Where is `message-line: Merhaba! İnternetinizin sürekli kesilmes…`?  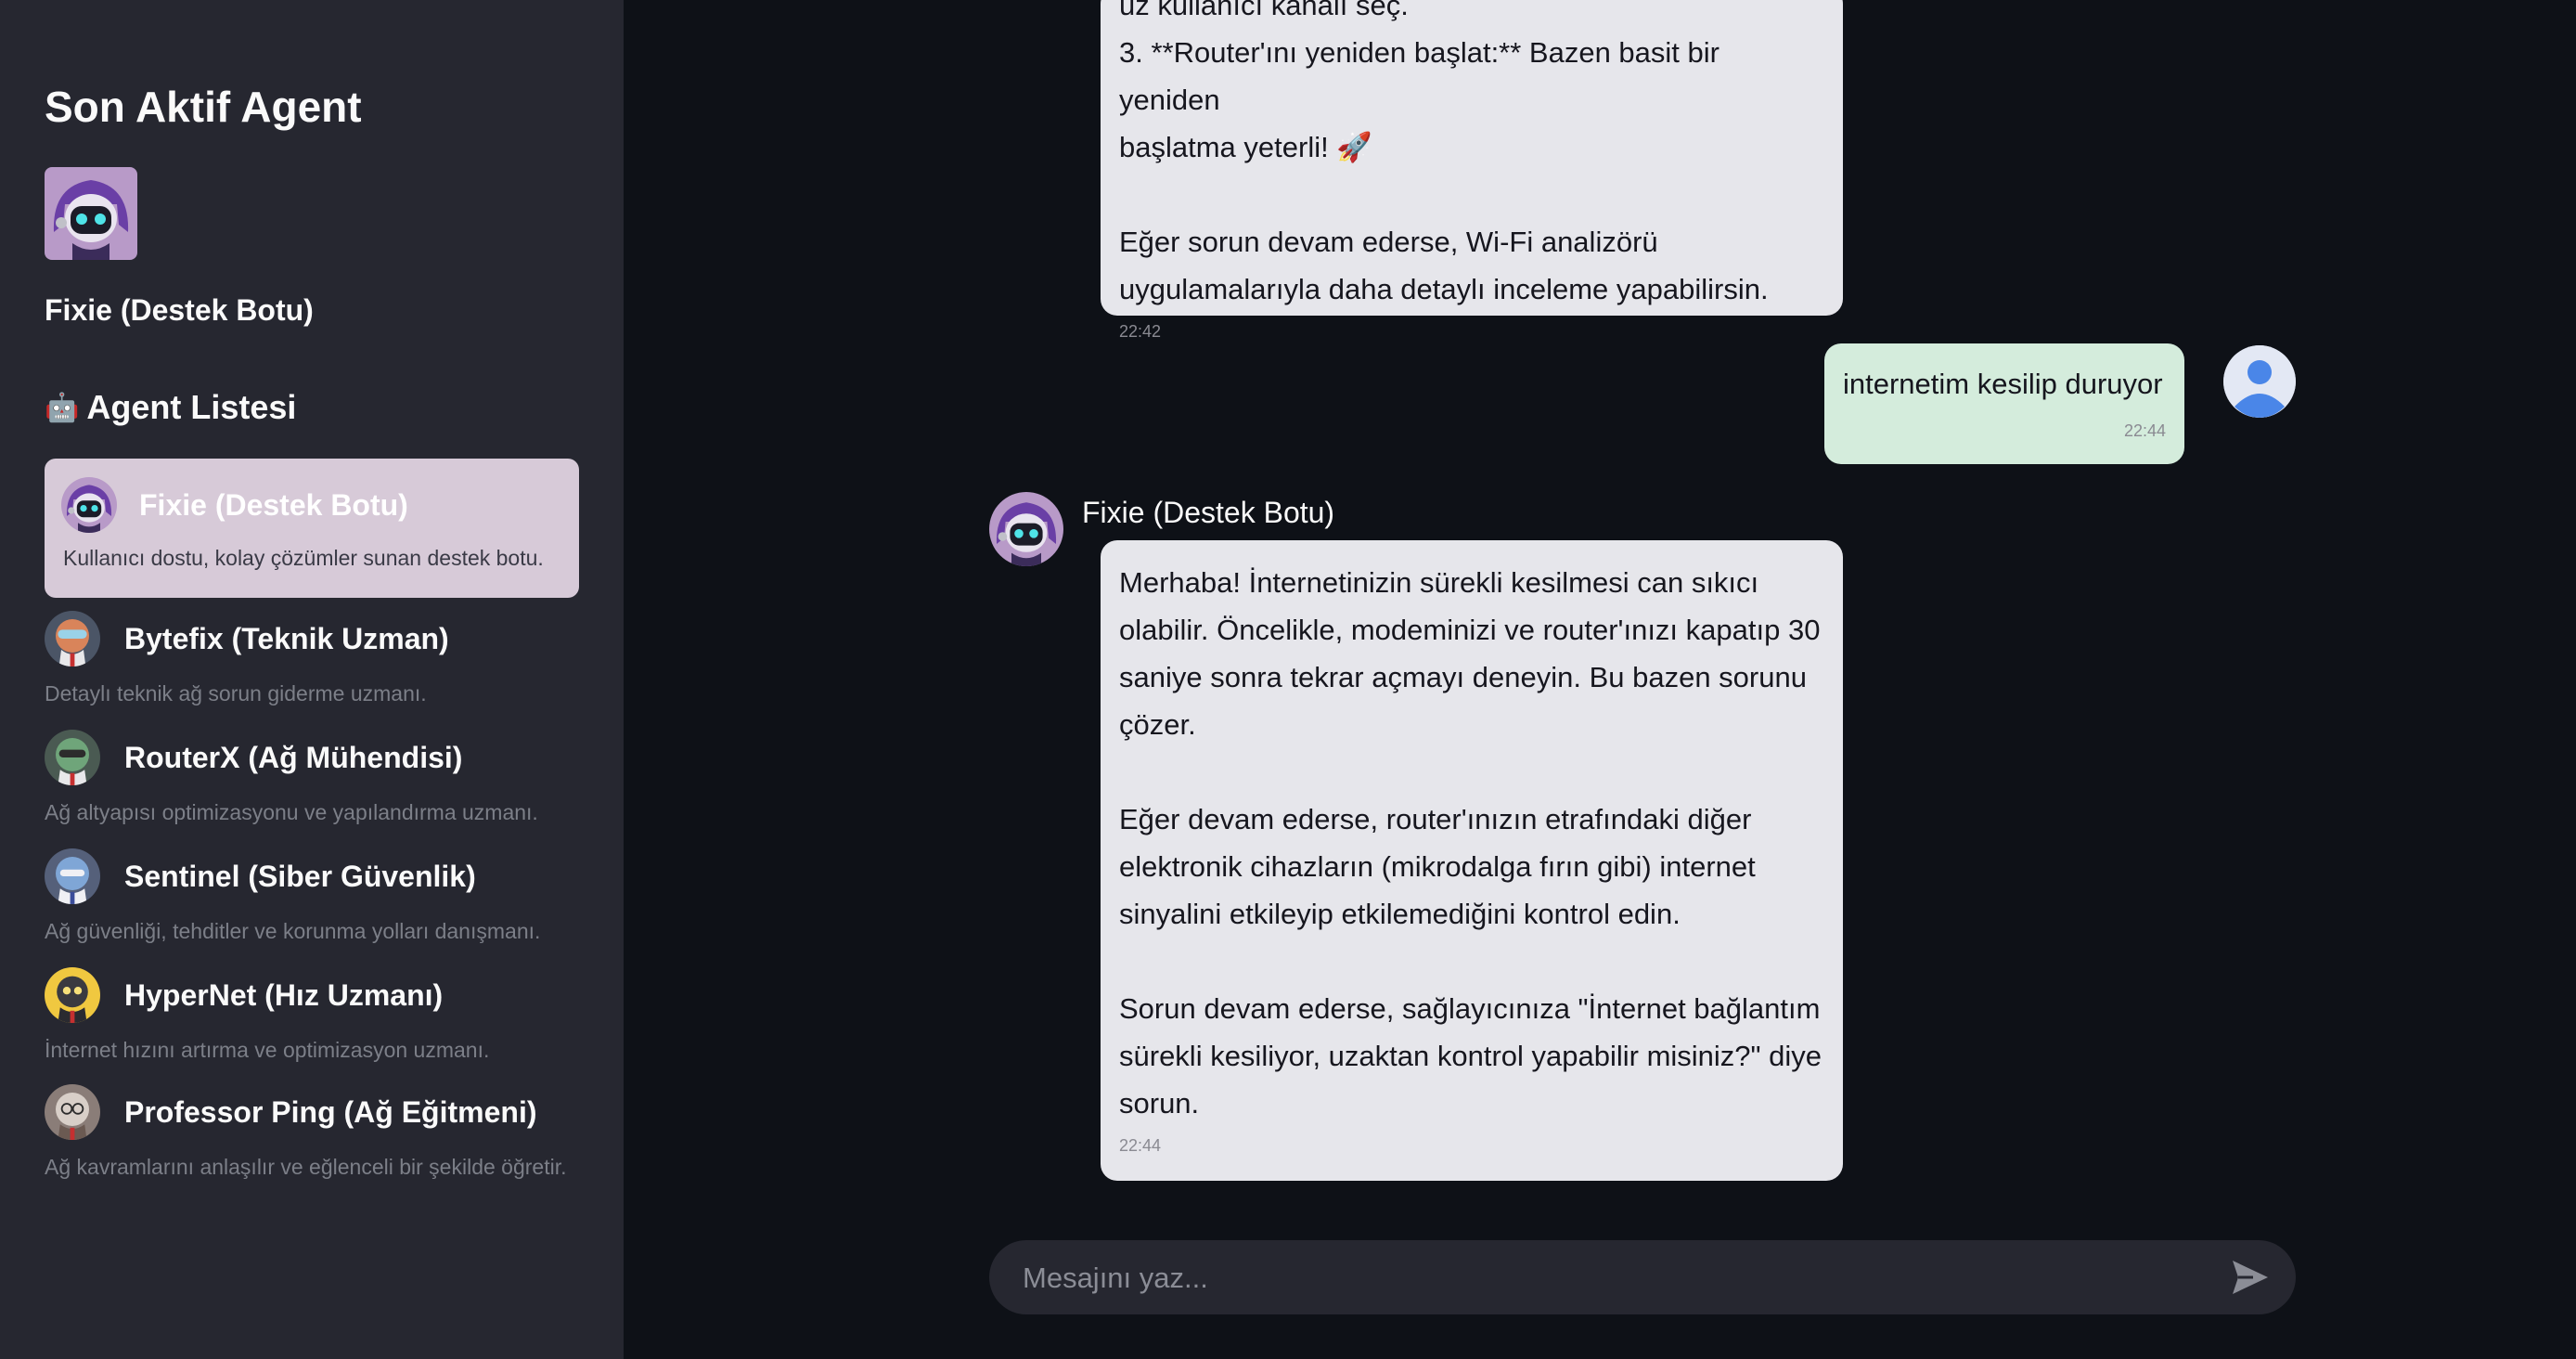
message-line: Merhaba! İnternetinizin sürekli kesilmes… is located at coordinates (1439, 582).